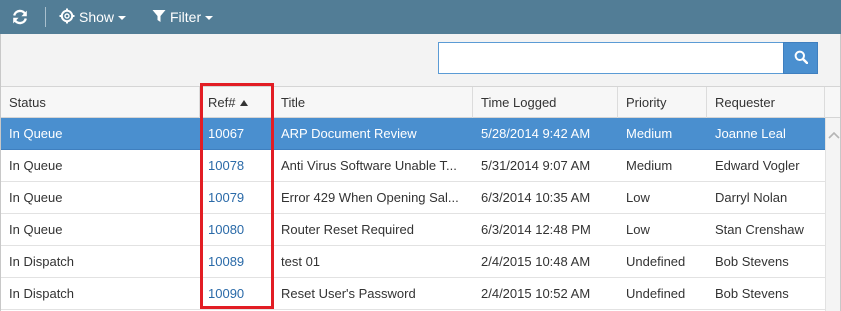 Image resolution: width=841 pixels, height=311 pixels. Describe the element at coordinates (186, 17) in the screenshot. I see `filter-label: Filter` at that location.